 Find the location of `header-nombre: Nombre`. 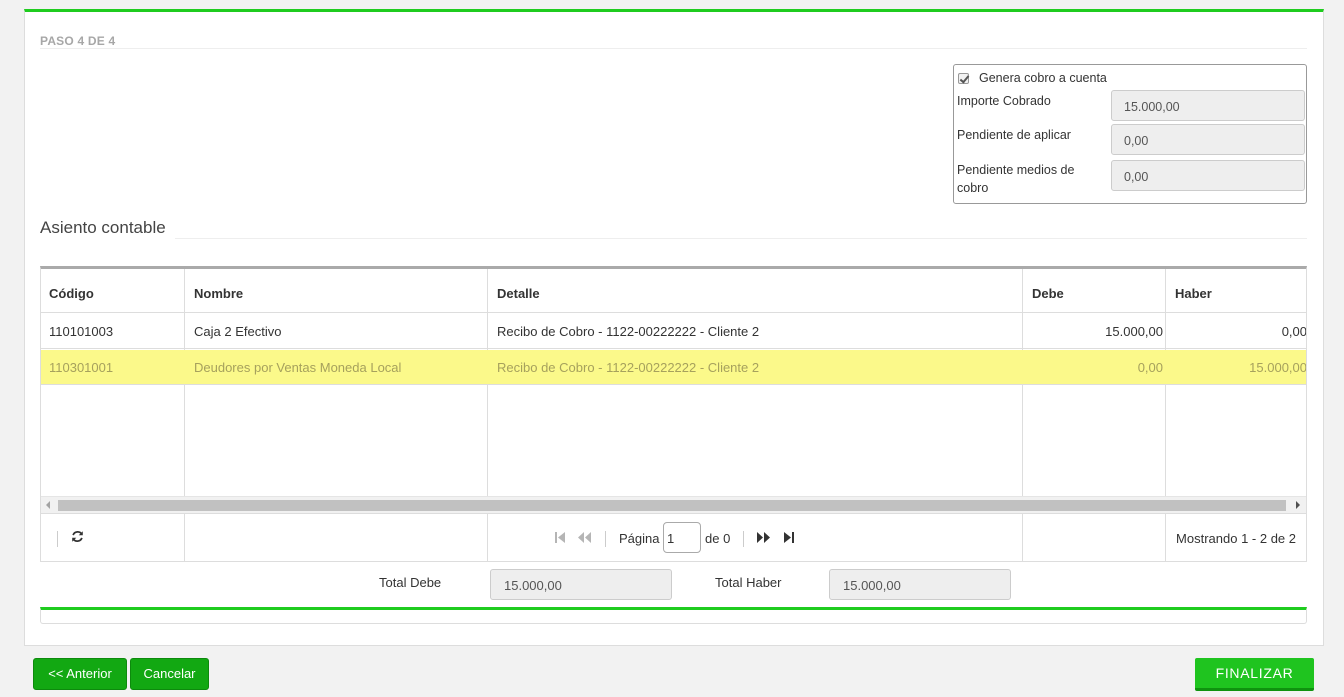

header-nombre: Nombre is located at coordinates (218, 293).